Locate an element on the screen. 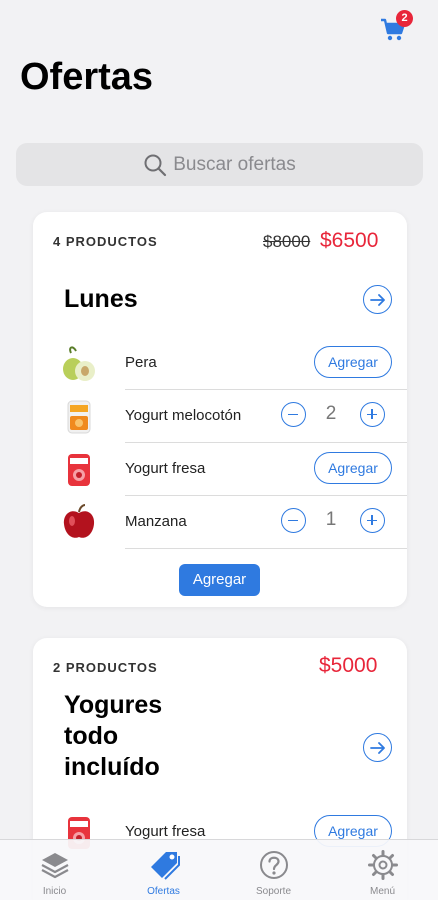  cart-count-badge: 2 is located at coordinates (404, 18).